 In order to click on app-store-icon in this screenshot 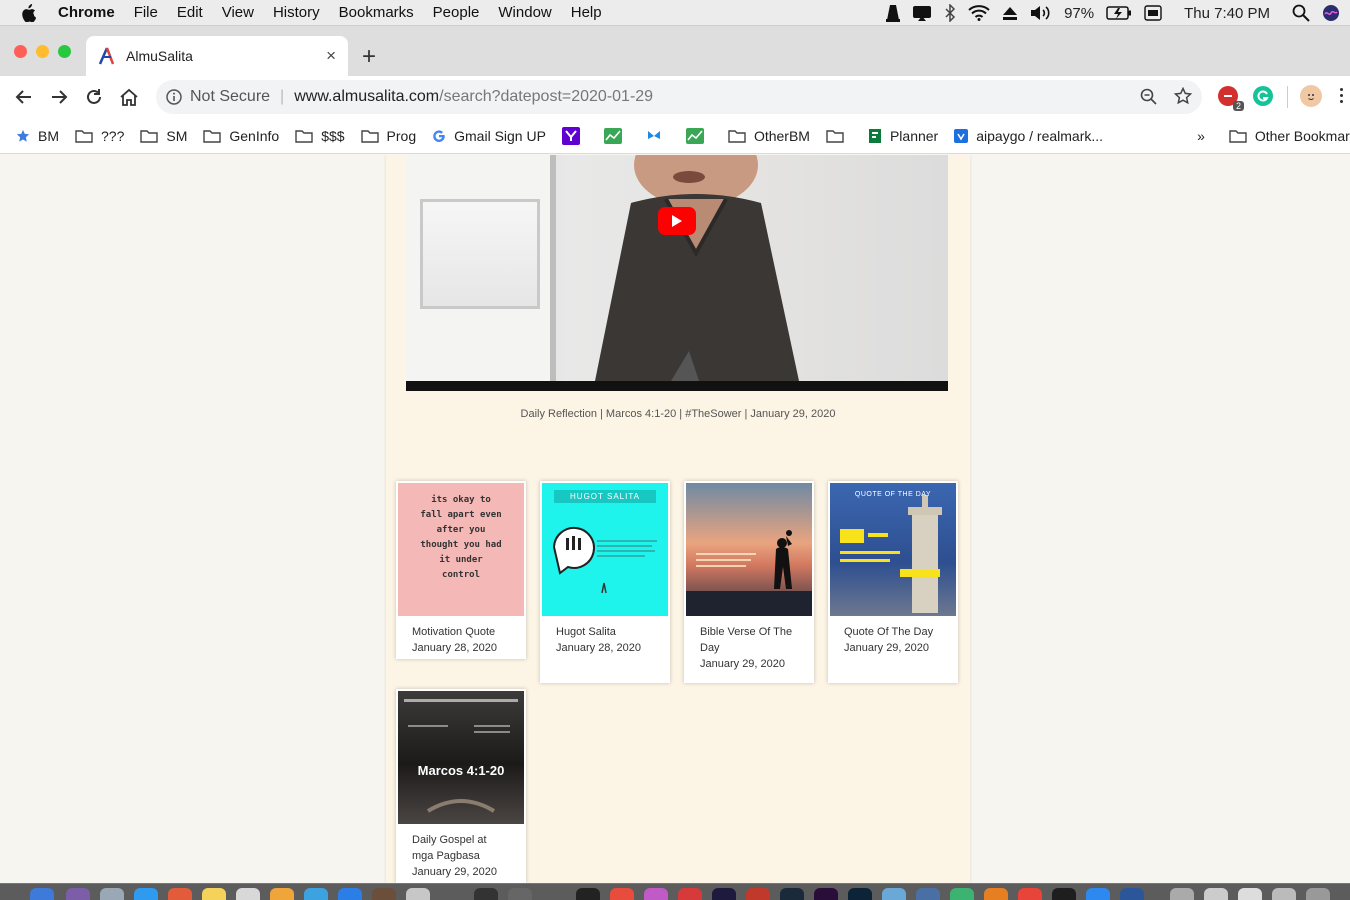, I will do `click(350, 894)`.